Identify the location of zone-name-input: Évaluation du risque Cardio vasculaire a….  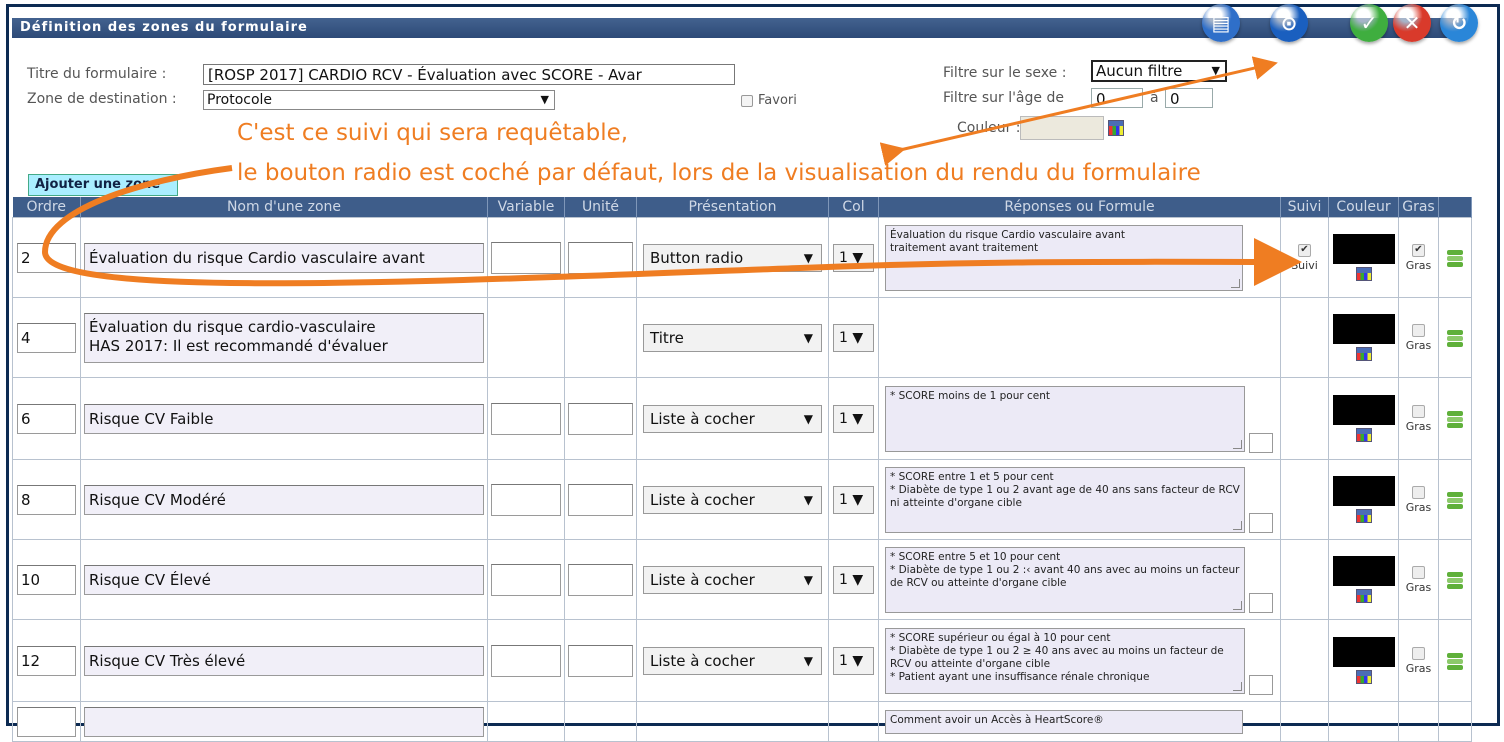
(284, 257).